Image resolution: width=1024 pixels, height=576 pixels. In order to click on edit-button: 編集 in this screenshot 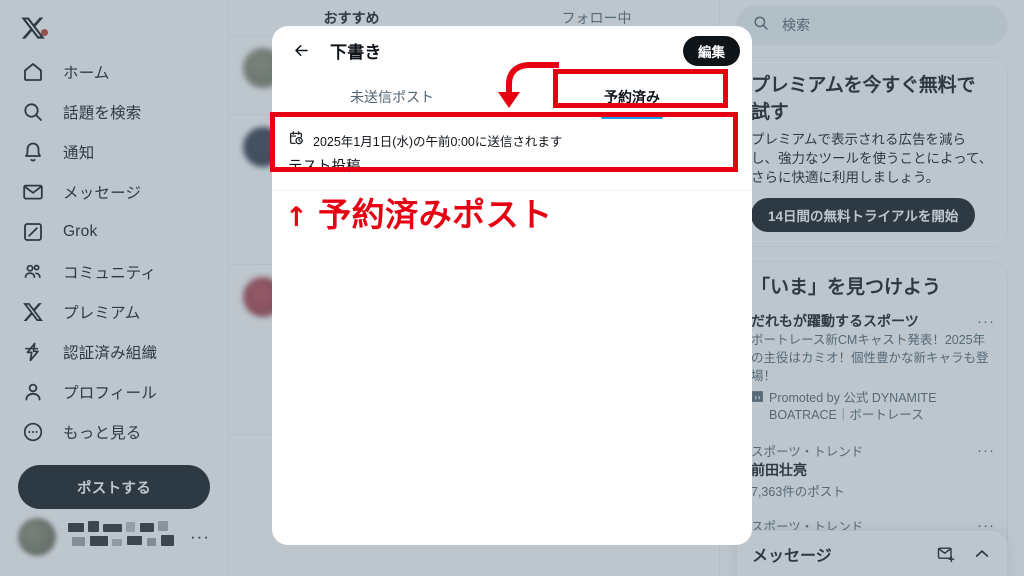, I will do `click(711, 50)`.